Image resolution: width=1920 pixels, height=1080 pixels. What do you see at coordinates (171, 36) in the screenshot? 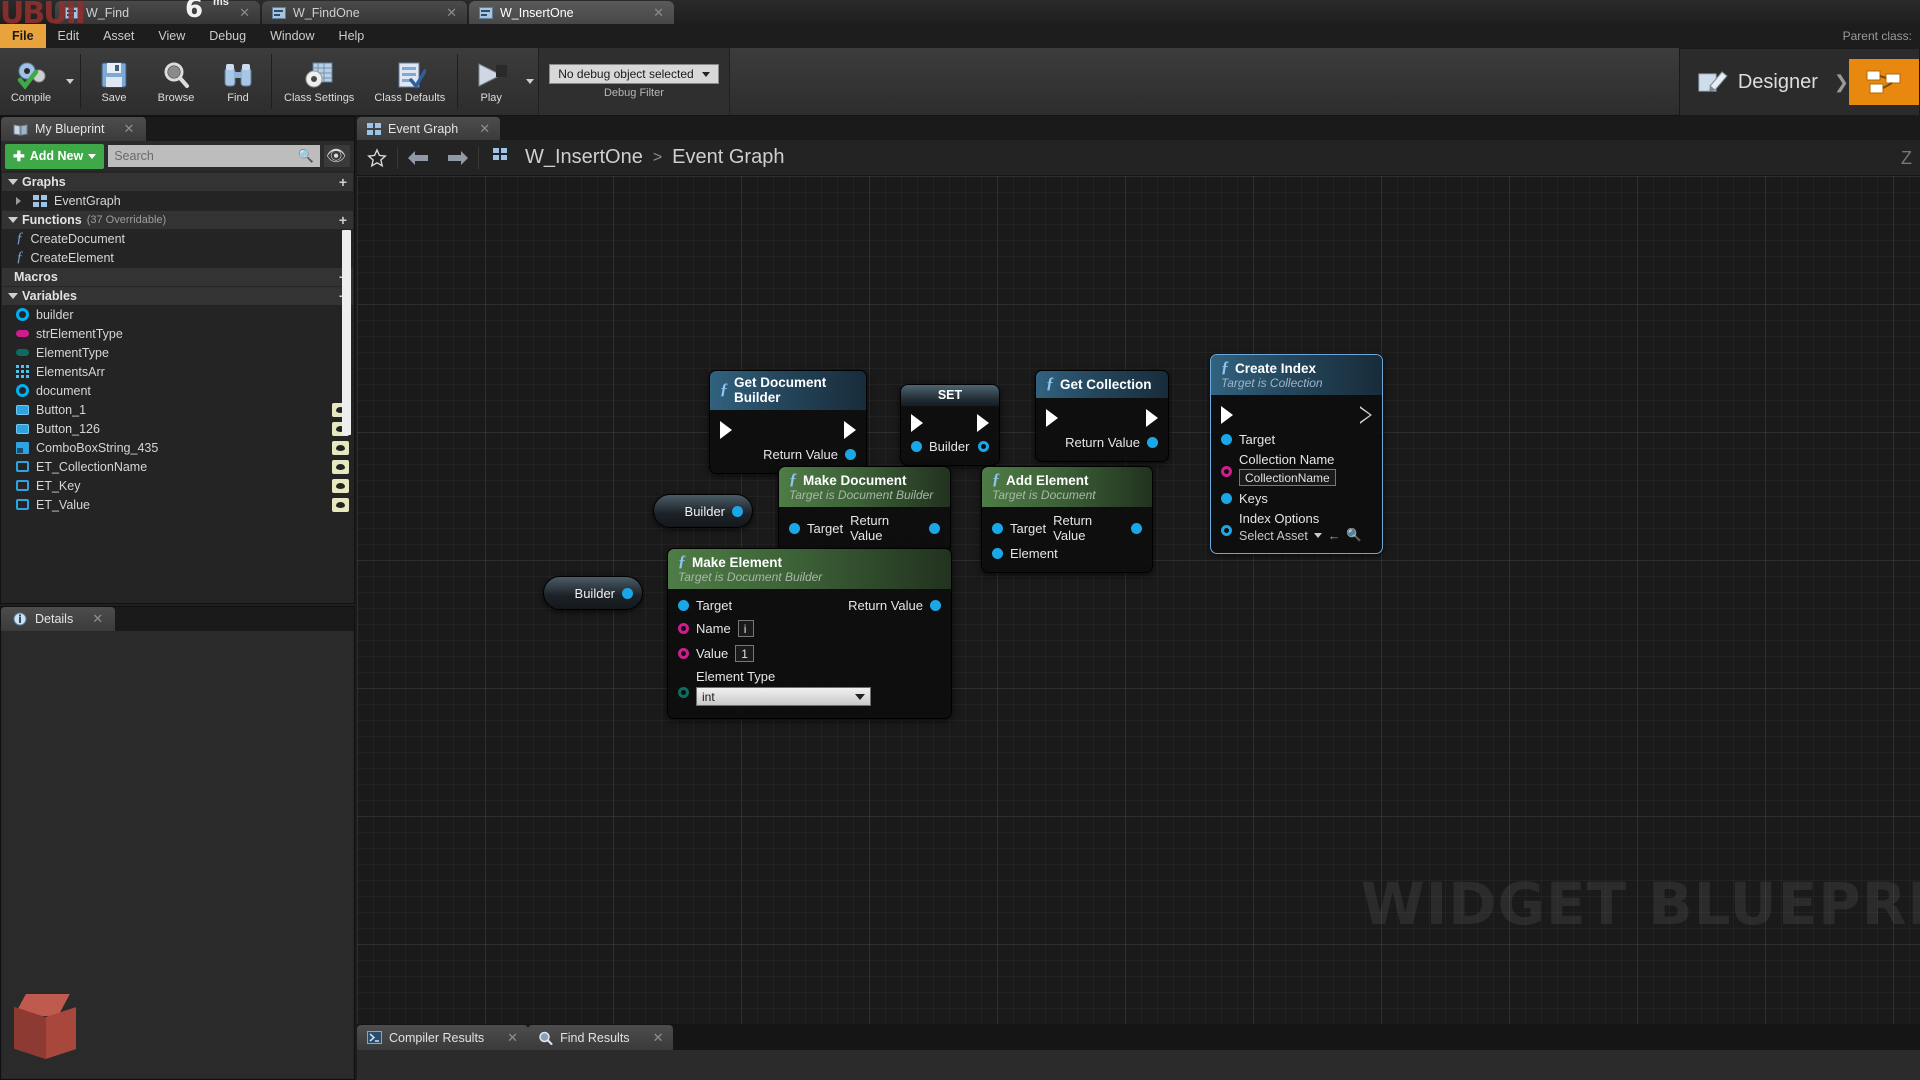
I see `menu-view: View` at bounding box center [171, 36].